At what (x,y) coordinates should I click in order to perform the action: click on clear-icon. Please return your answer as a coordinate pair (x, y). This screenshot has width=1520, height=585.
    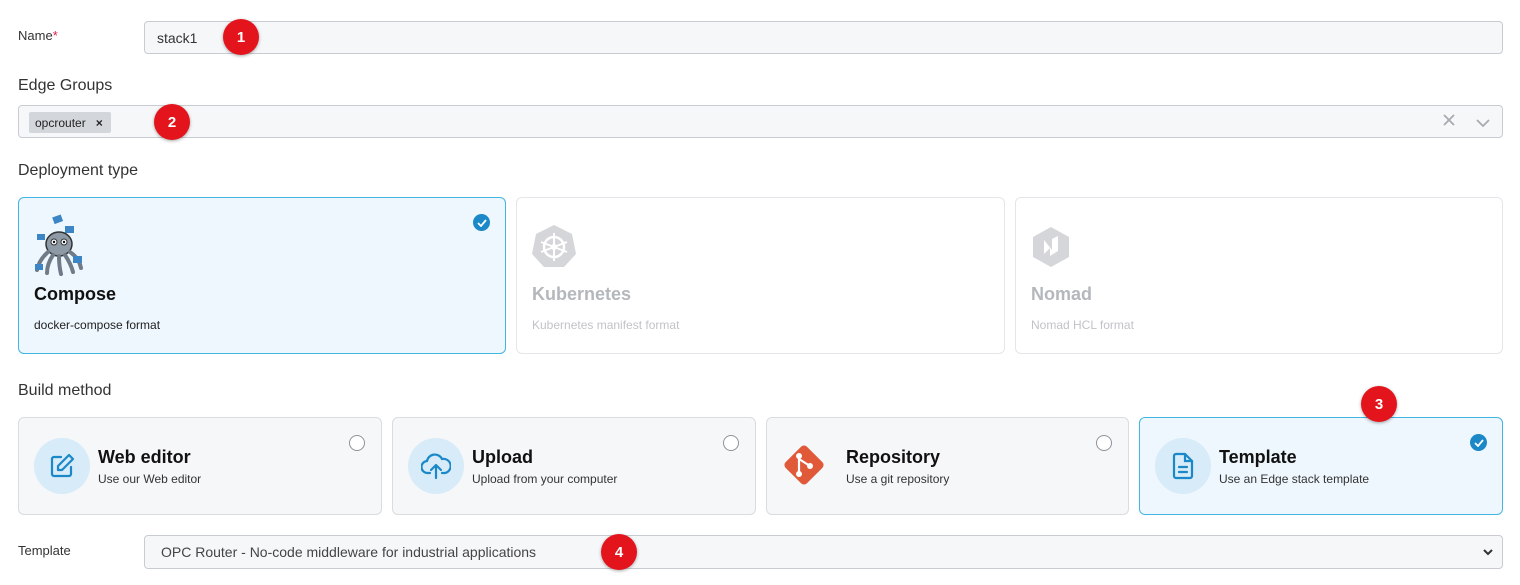
    Looking at the image, I should click on (1449, 122).